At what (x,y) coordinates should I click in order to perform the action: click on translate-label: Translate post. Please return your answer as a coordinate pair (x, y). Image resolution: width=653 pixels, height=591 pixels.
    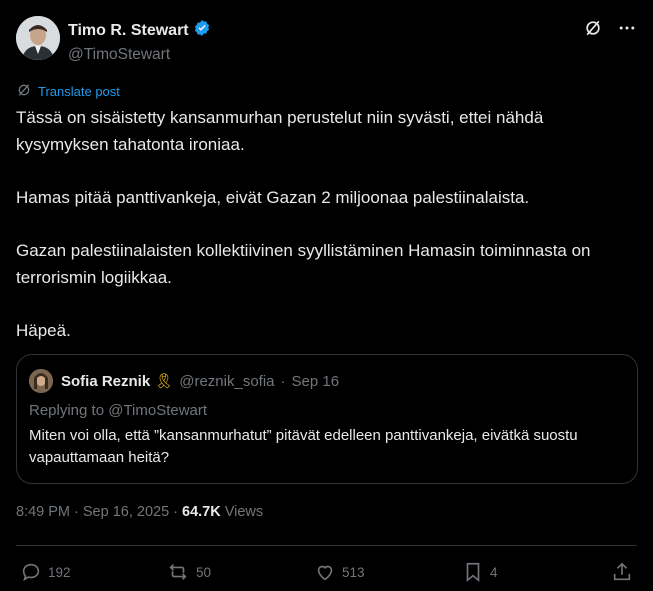
    Looking at the image, I should click on (79, 91).